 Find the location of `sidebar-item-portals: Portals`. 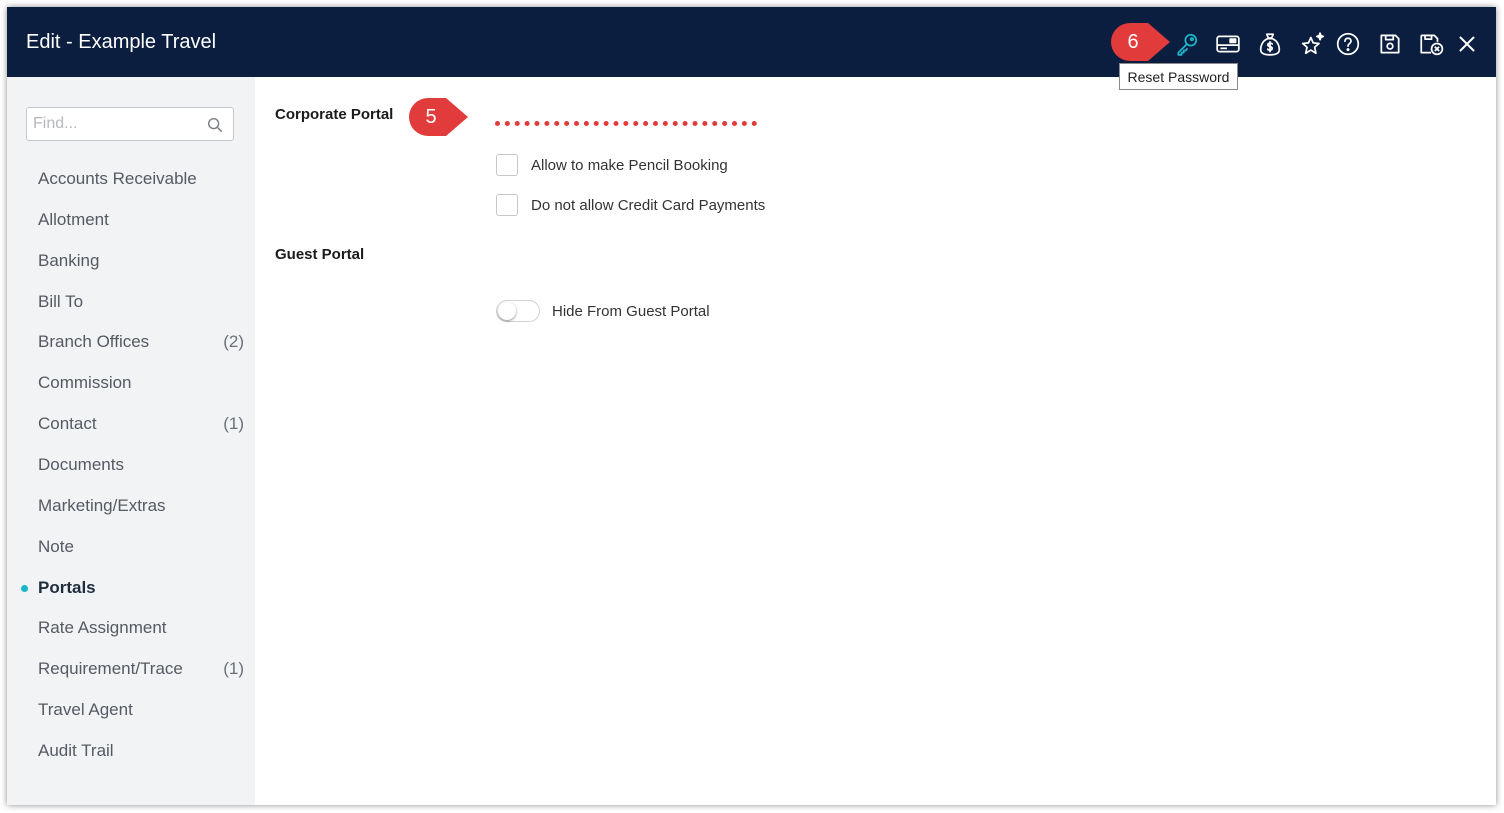

sidebar-item-portals: Portals is located at coordinates (134, 588).